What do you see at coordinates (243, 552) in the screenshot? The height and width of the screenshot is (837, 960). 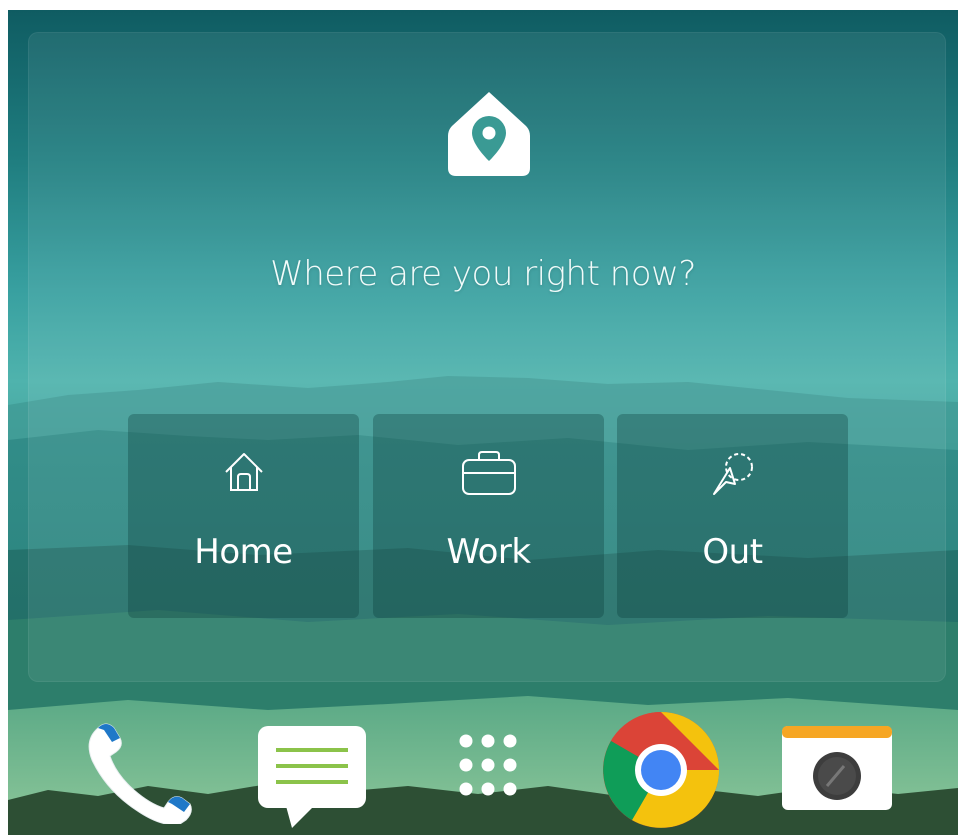 I see `location-home-label: Home` at bounding box center [243, 552].